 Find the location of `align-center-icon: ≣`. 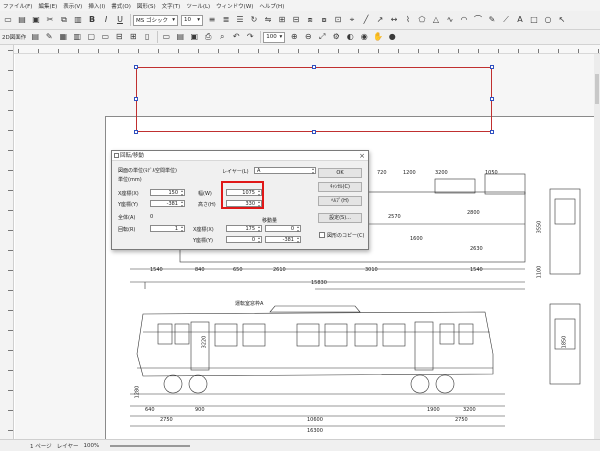

align-center-icon: ≣ is located at coordinates (226, 20).